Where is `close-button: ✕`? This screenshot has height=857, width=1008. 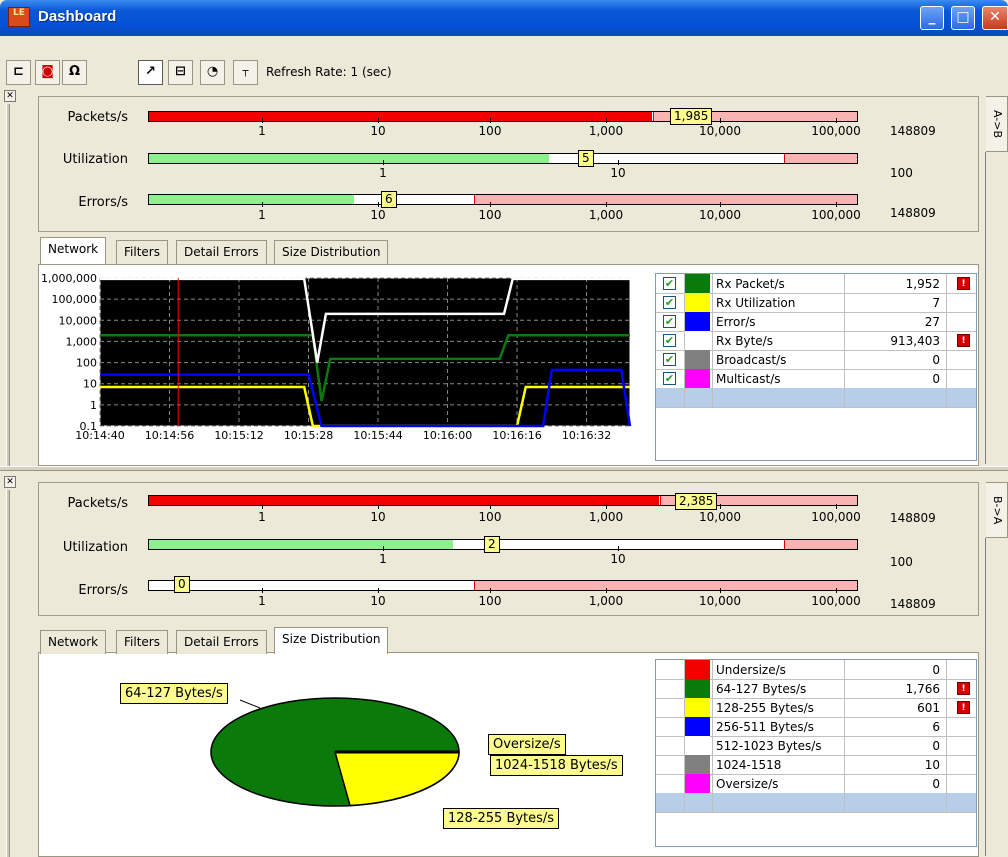
close-button: ✕ is located at coordinates (995, 18).